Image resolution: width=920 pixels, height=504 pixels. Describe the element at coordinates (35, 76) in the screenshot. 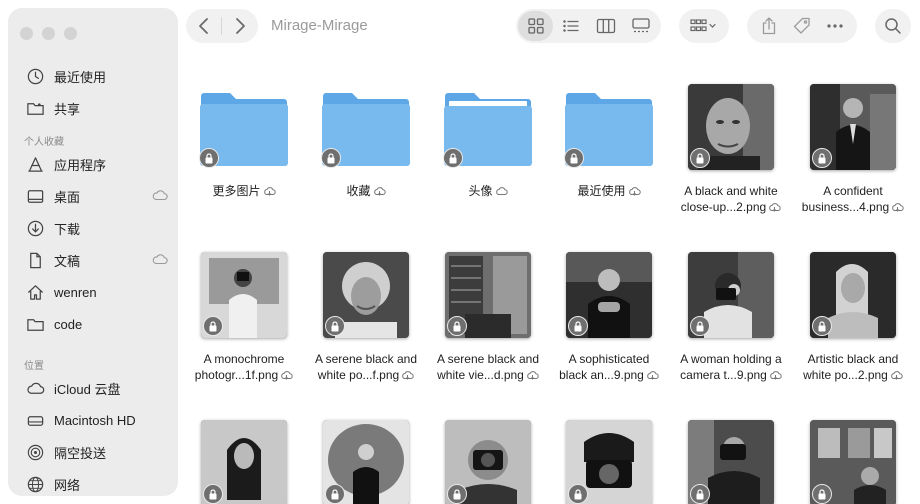

I see `clock-icon` at that location.